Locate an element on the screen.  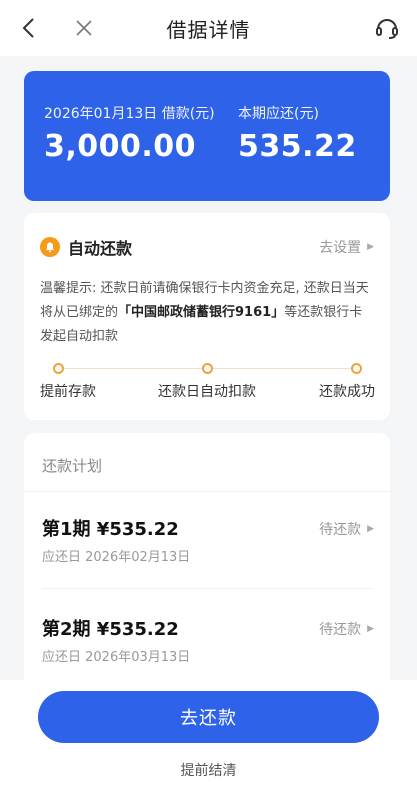
step-label-3: 还款成功 is located at coordinates (347, 392).